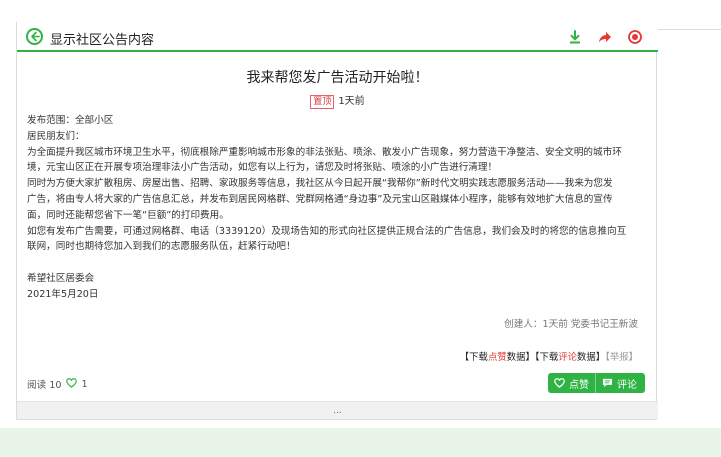  What do you see at coordinates (605, 37) in the screenshot?
I see `share-icon` at bounding box center [605, 37].